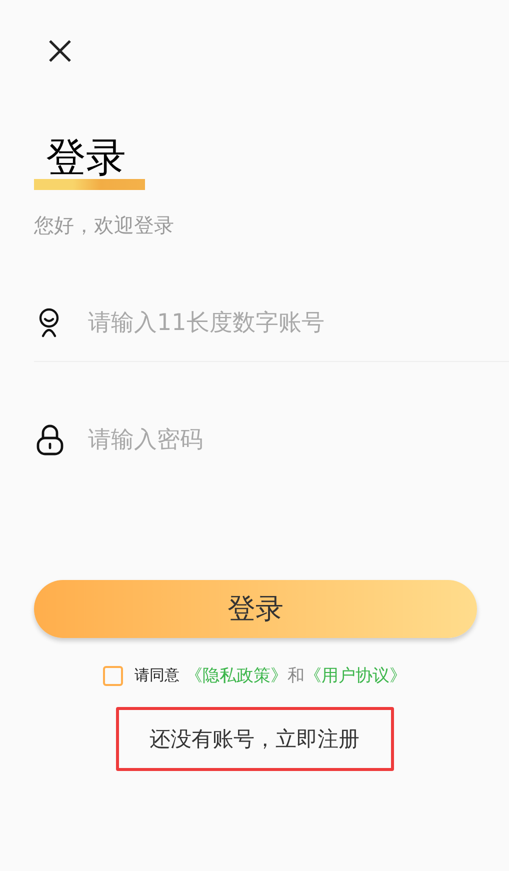  I want to click on lock-icon, so click(50, 440).